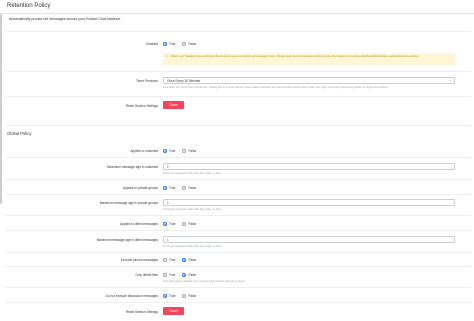 This screenshot has height=321, width=474. I want to click on enabled-radio-group: True False, so click(183, 44).